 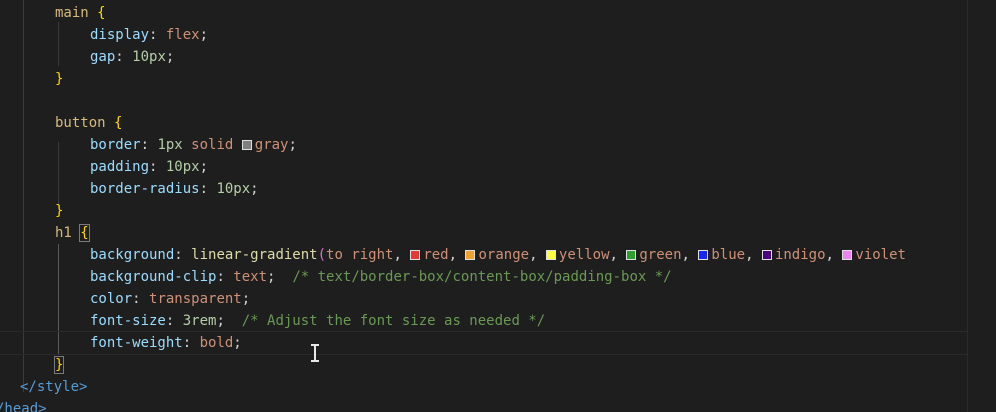 What do you see at coordinates (728, 255) in the screenshot?
I see `value: blue` at bounding box center [728, 255].